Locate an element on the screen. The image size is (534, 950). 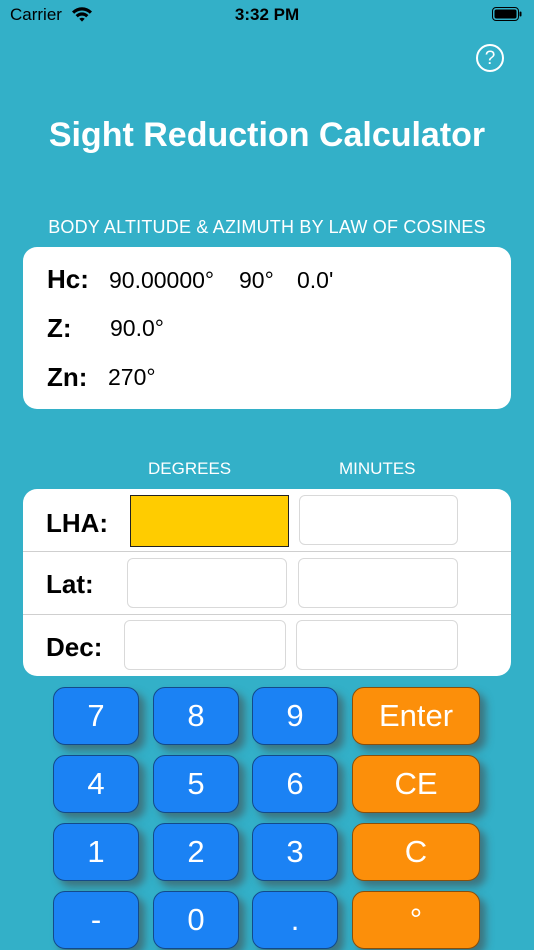
lat-label: Lat: is located at coordinates (70, 584).